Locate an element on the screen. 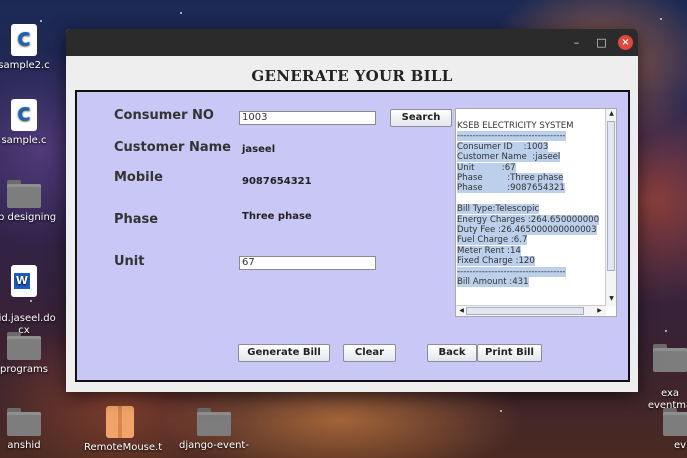 This screenshot has width=687, height=458. desktop-icon-web-designing: eb designing is located at coordinates (30, 202).